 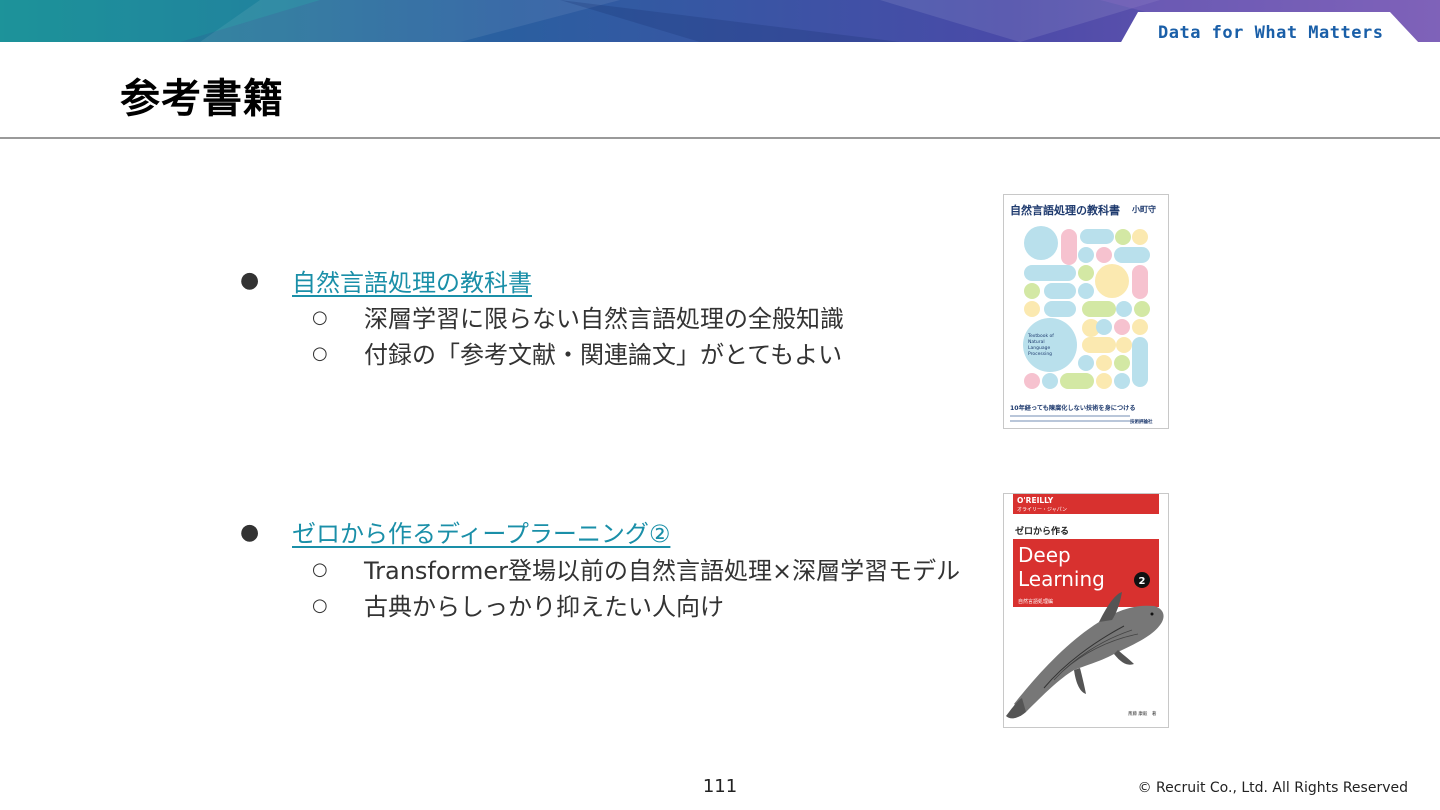 I want to click on book-point-text: Transformer登場以前の自然言語処理×深層学習モデル, so click(x=662, y=571).